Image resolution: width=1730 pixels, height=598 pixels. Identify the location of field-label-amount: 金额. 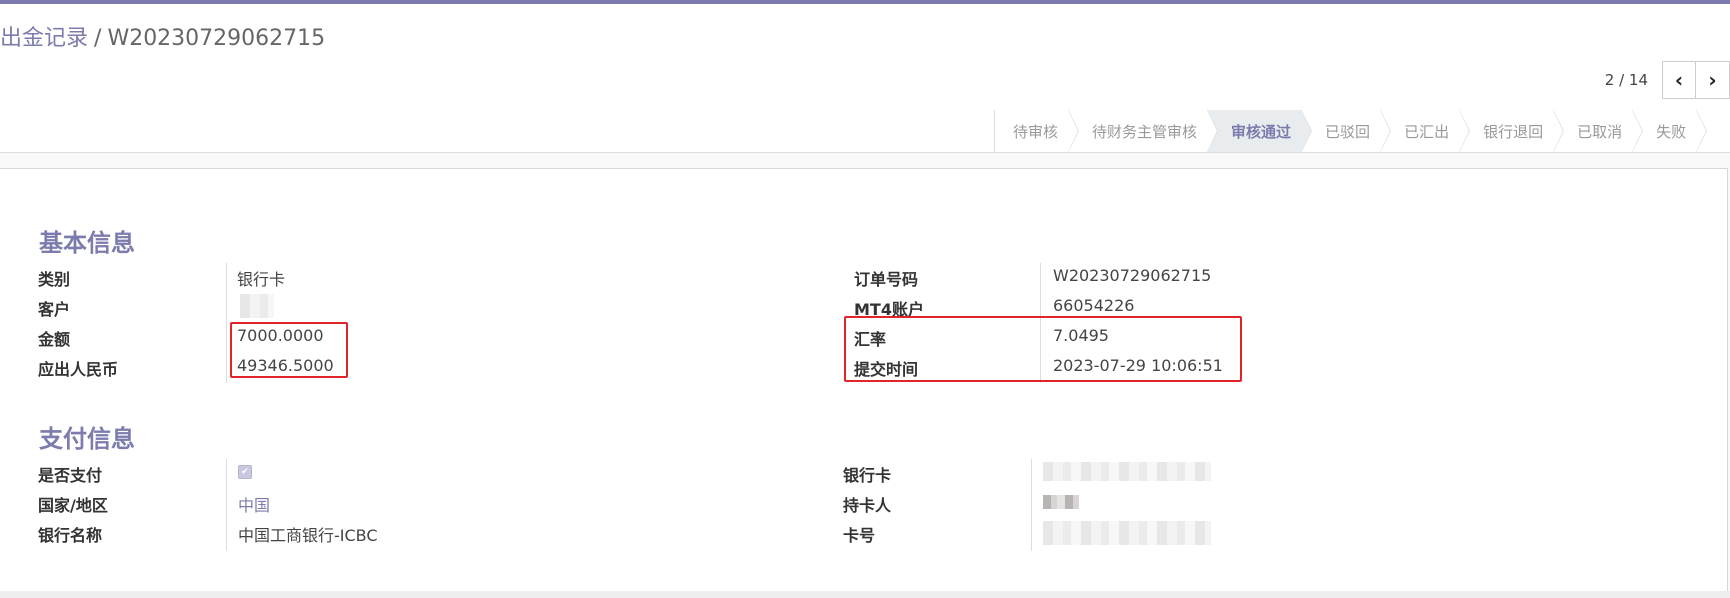
(54, 339).